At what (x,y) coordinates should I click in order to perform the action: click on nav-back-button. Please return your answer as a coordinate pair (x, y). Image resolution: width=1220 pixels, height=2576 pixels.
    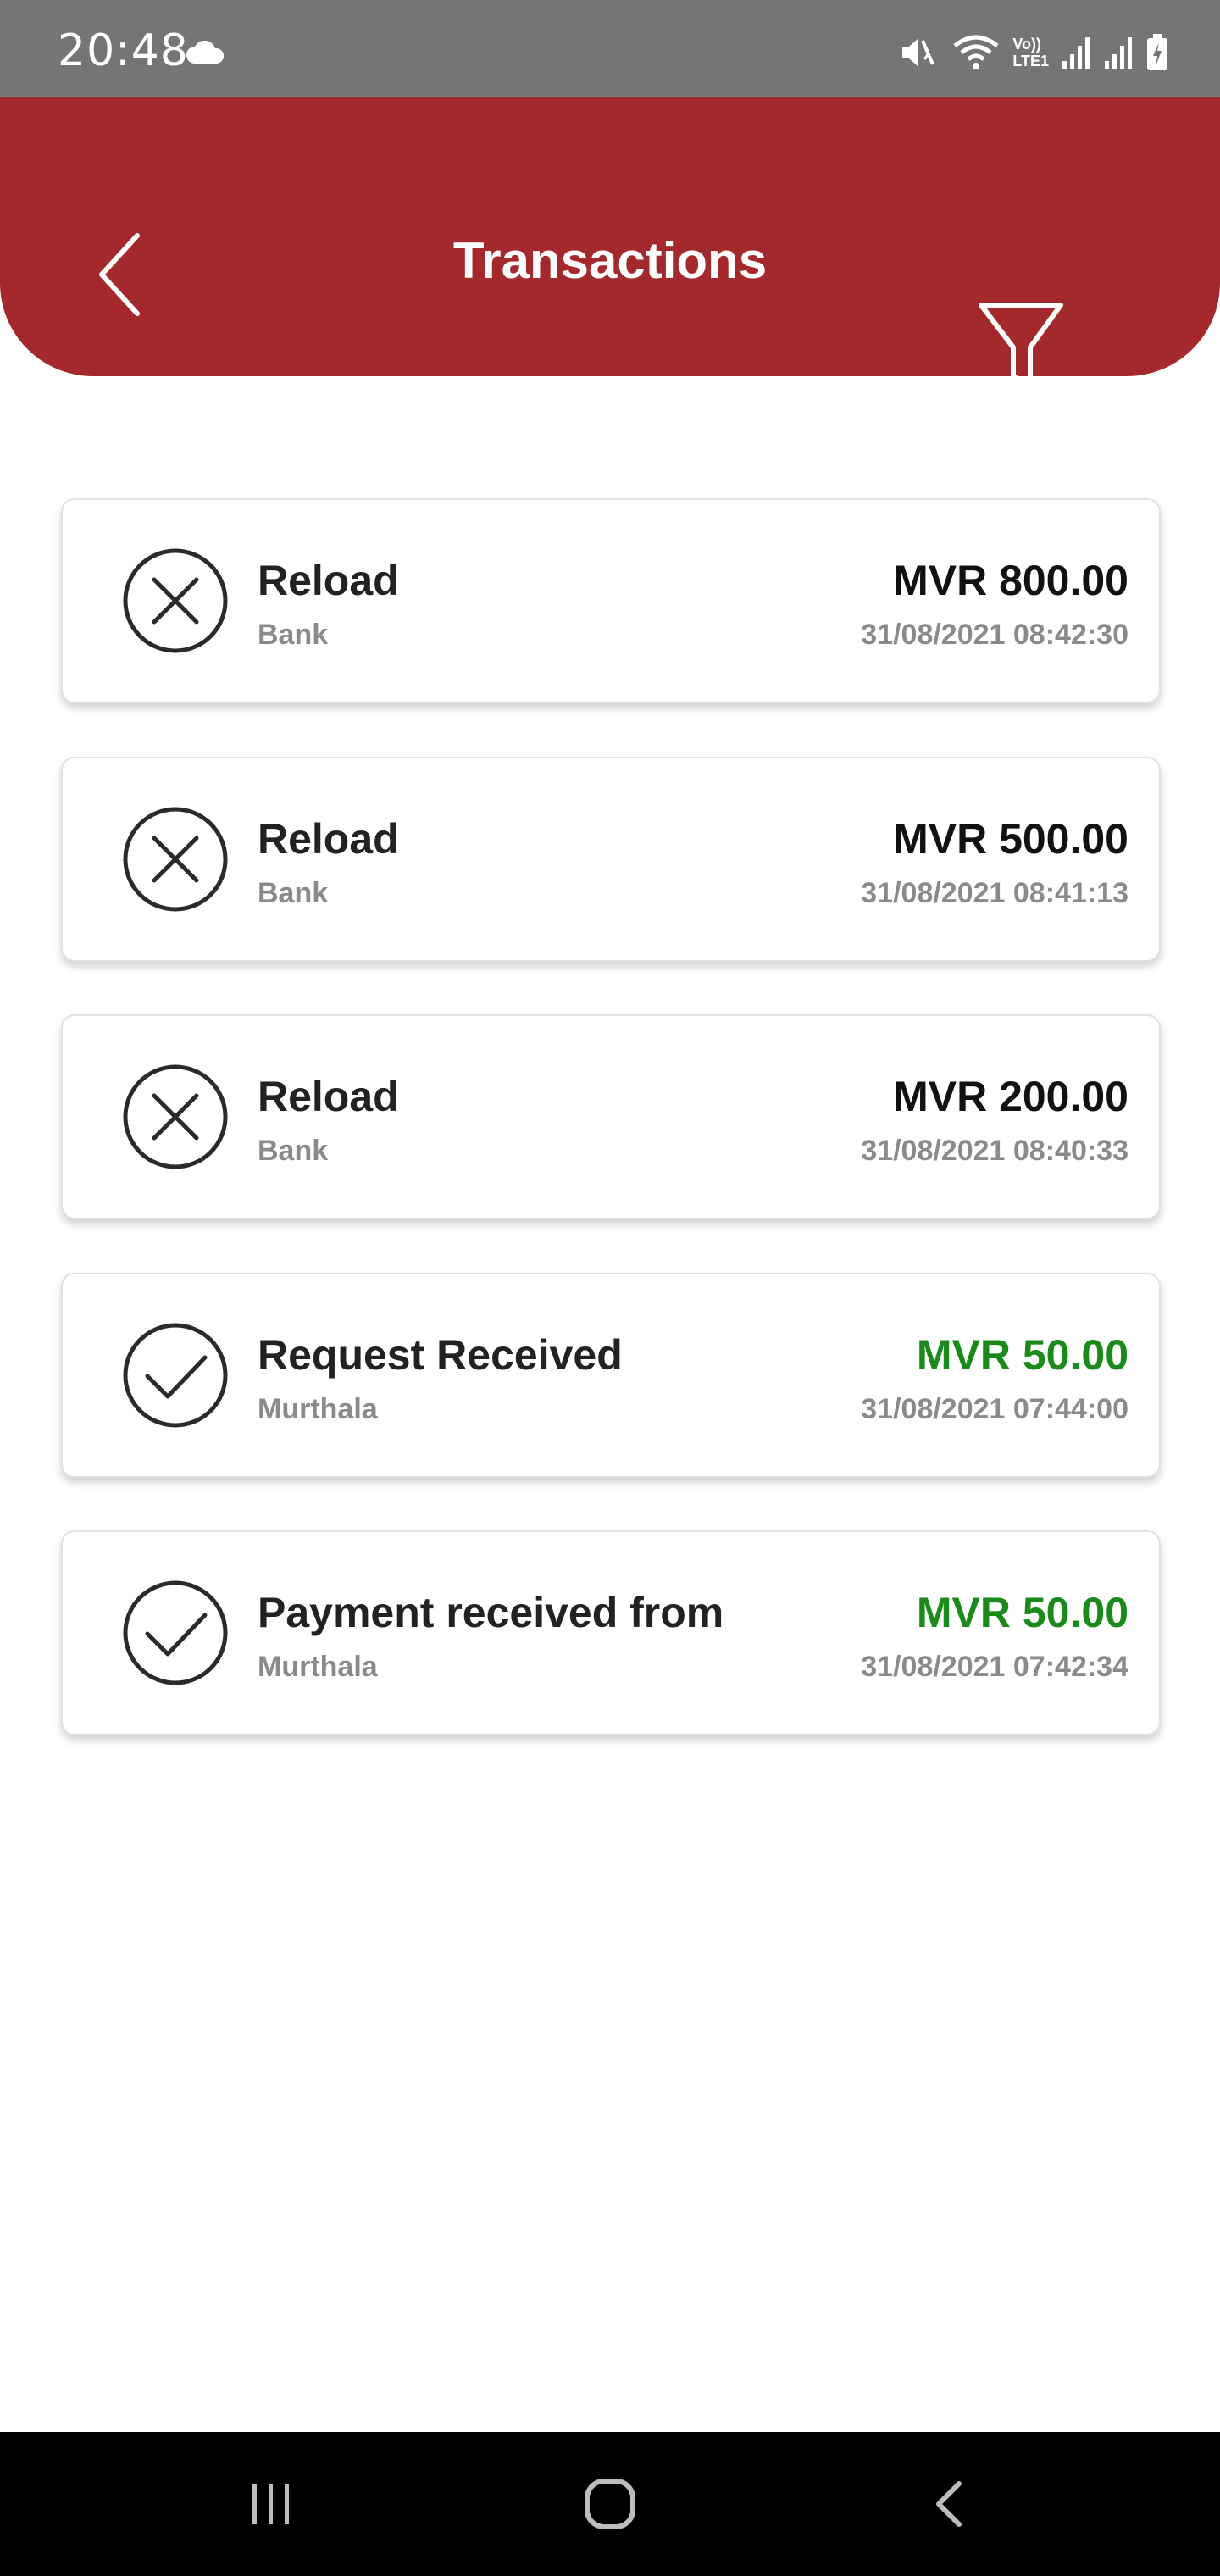
    Looking at the image, I should click on (949, 2504).